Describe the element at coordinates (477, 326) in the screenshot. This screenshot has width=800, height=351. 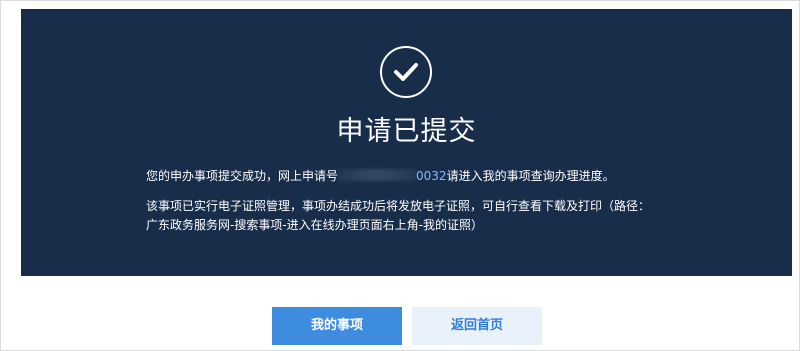
I see `back-home-button: 返回首页` at that location.